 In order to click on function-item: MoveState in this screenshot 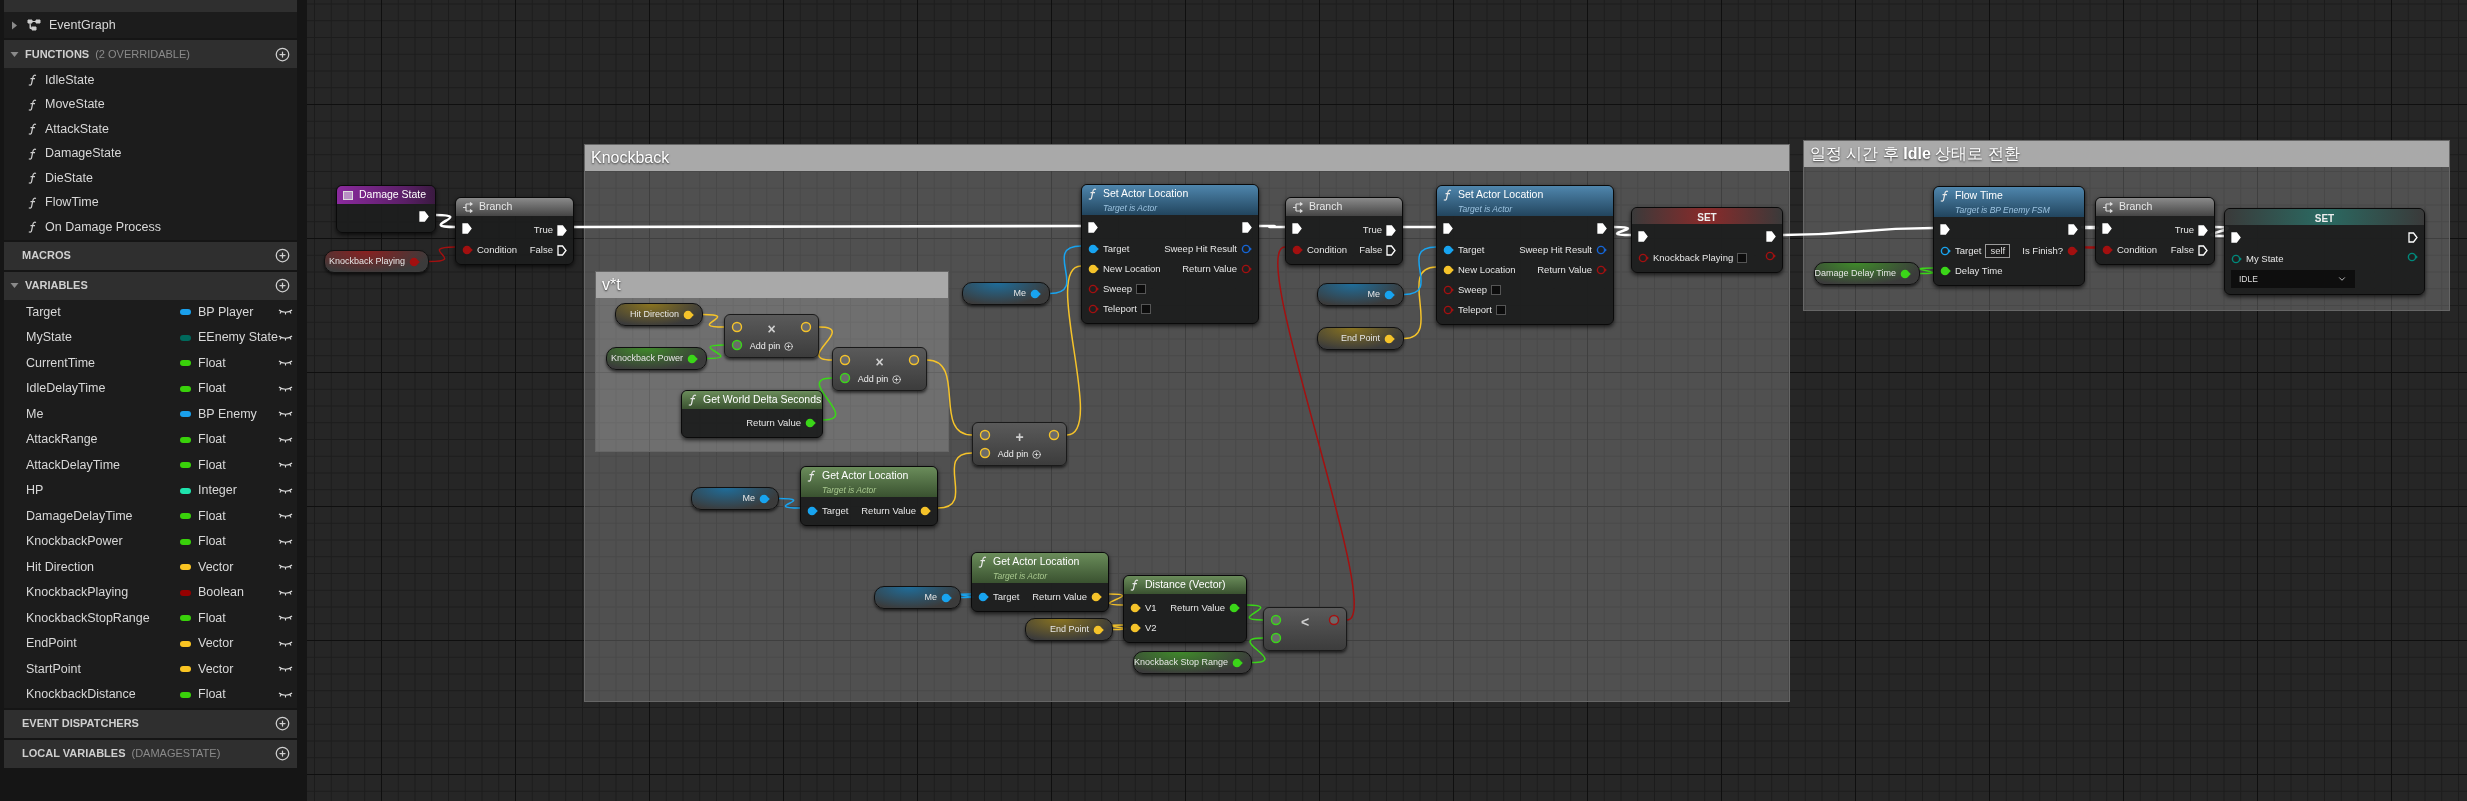, I will do `click(150, 104)`.